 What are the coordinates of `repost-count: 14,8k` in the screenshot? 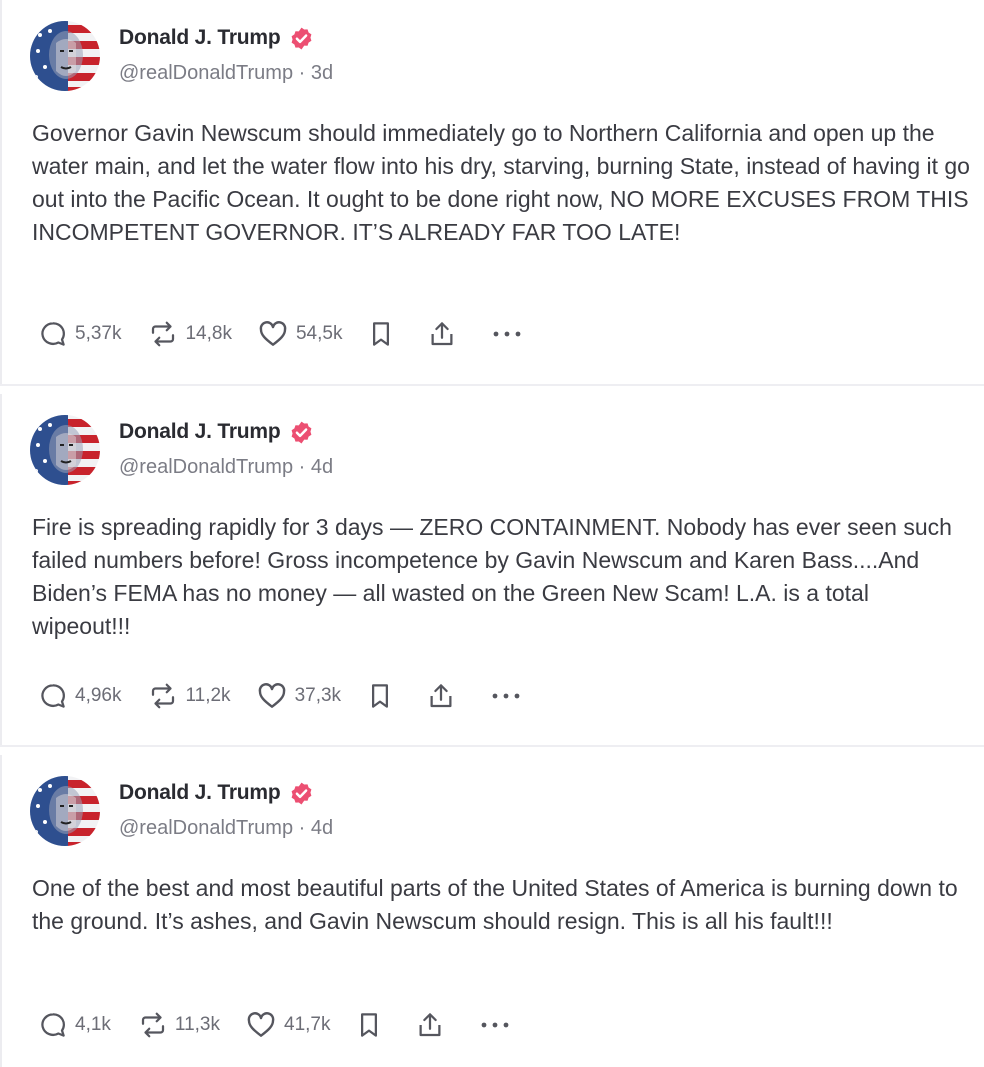 It's located at (208, 333).